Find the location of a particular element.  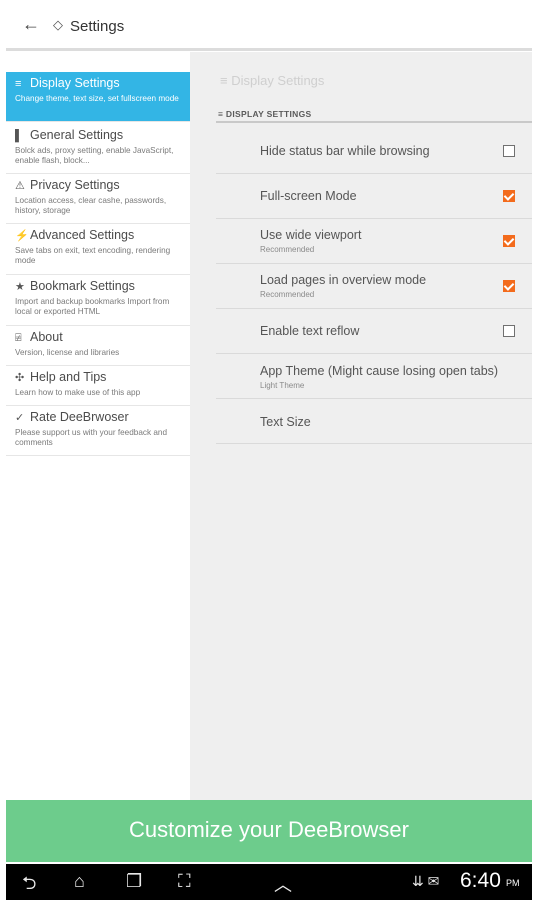

sidebar-item-label: Advanced Settings is located at coordinates (82, 235).